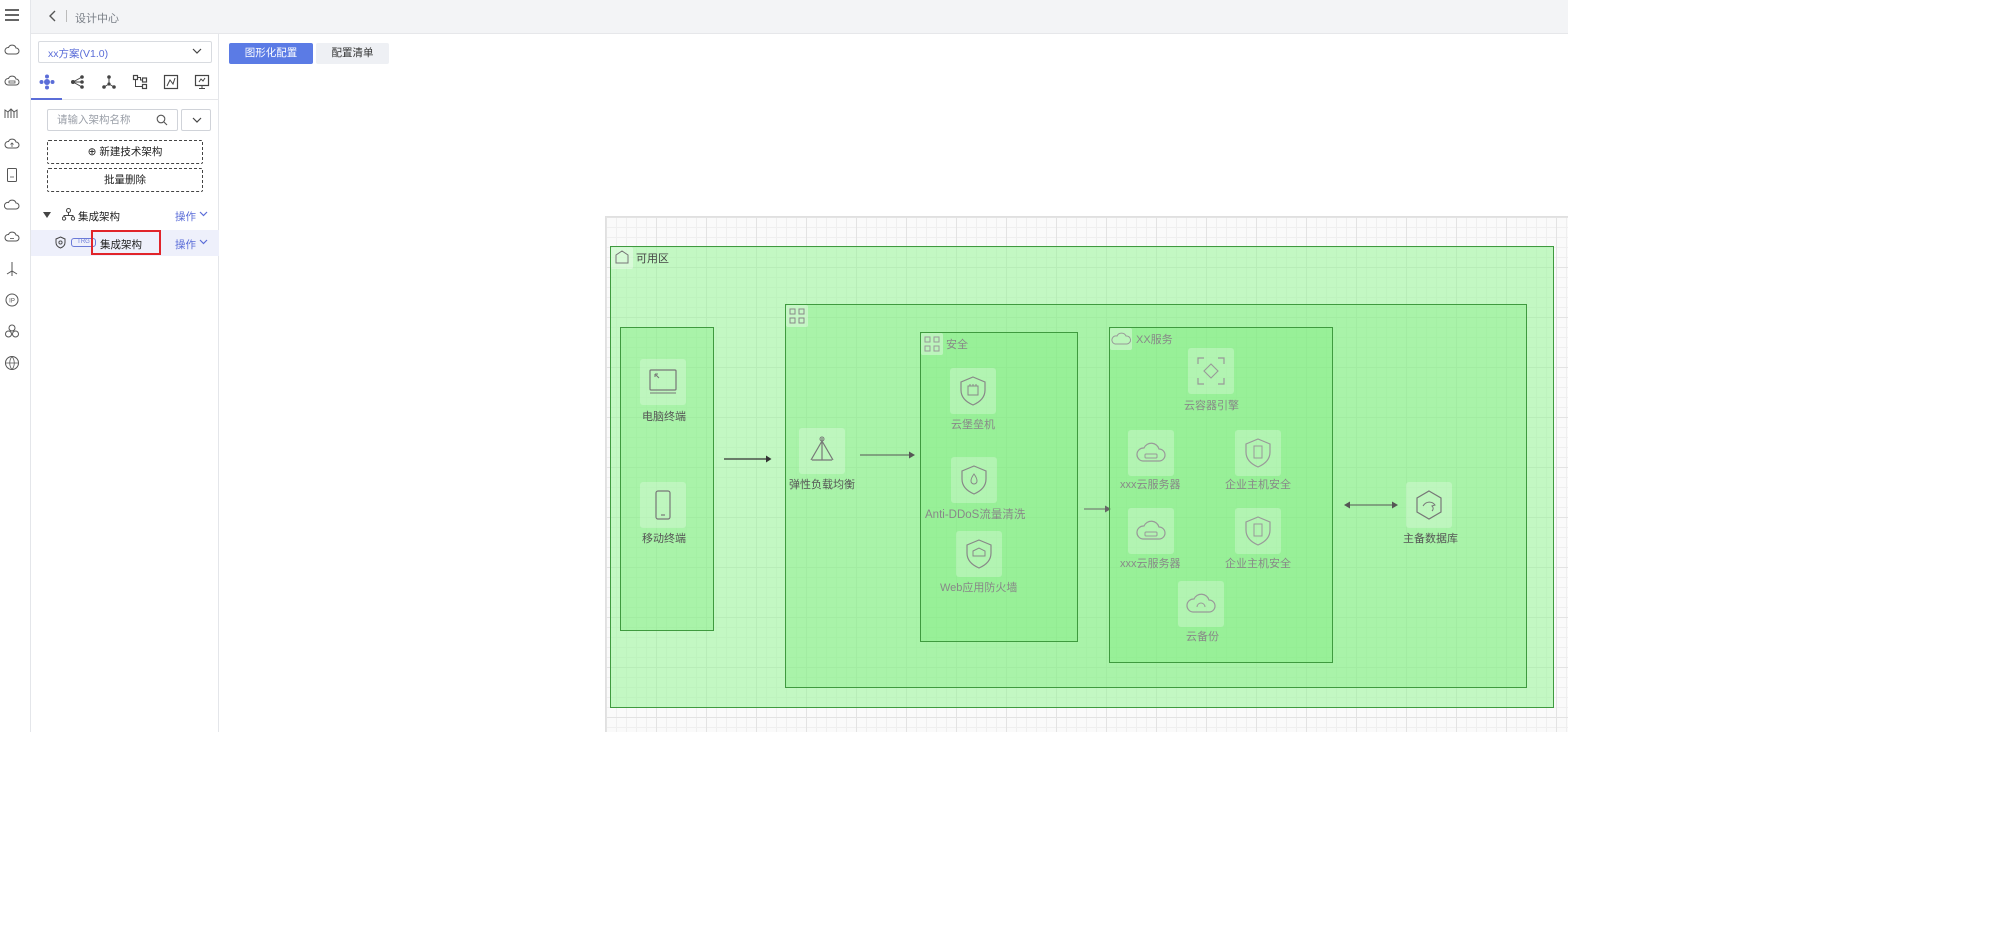 This screenshot has width=2003, height=935. What do you see at coordinates (1429, 505) in the screenshot?
I see `database-node` at bounding box center [1429, 505].